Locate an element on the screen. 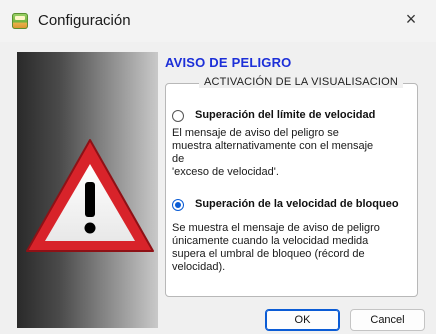  description-line: supera el umbral de bloqueo (récord de is located at coordinates (268, 254).